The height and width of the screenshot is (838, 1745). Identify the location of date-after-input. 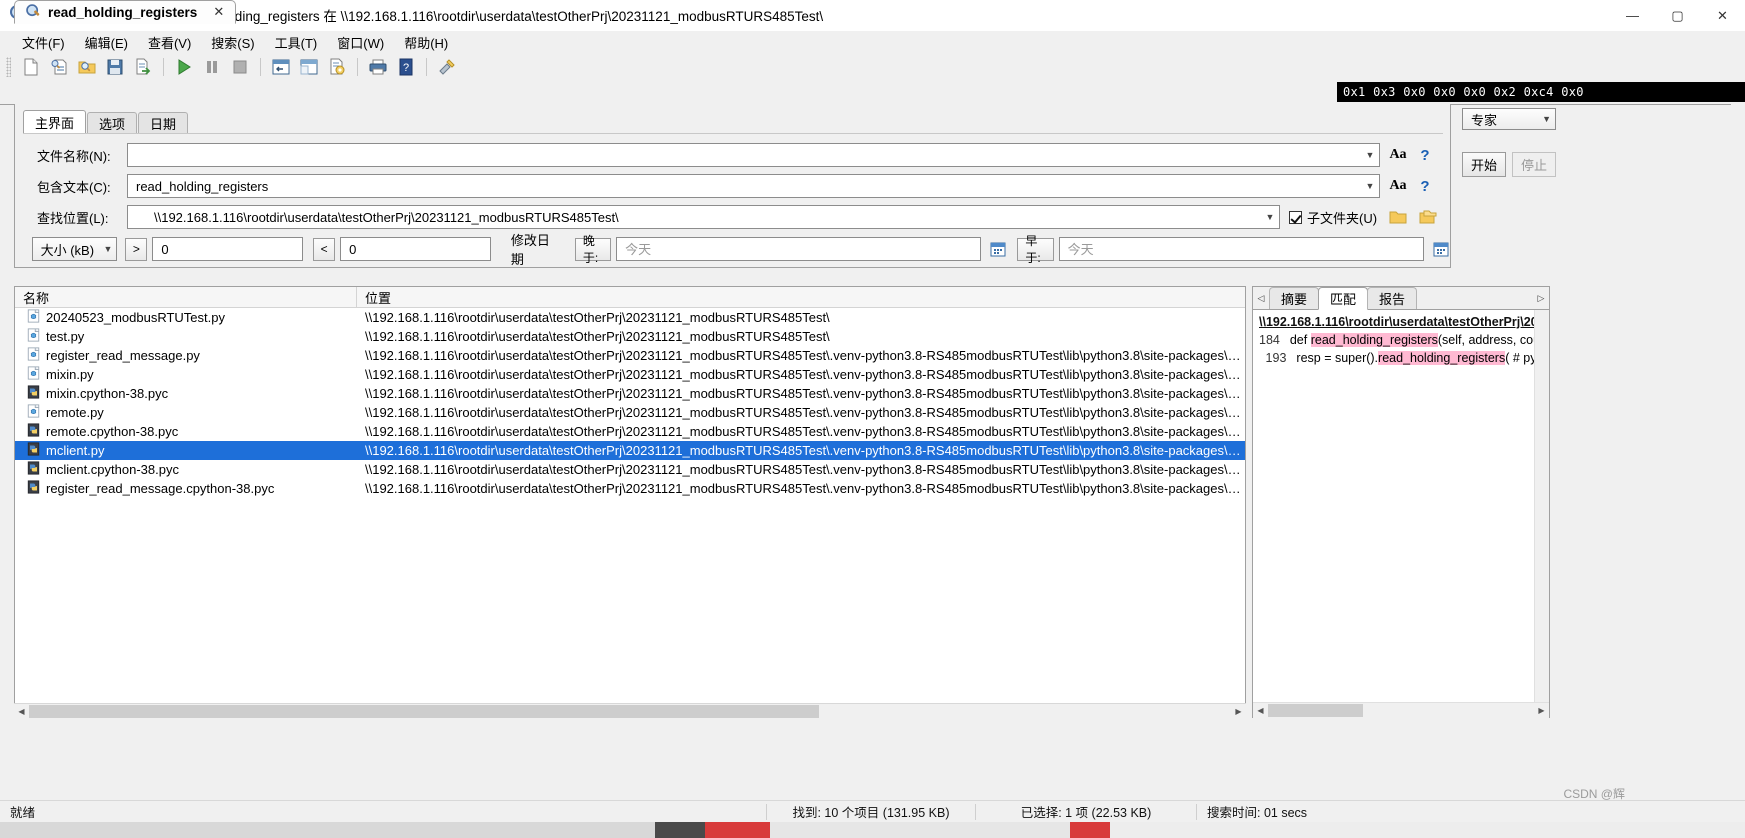
(799, 249).